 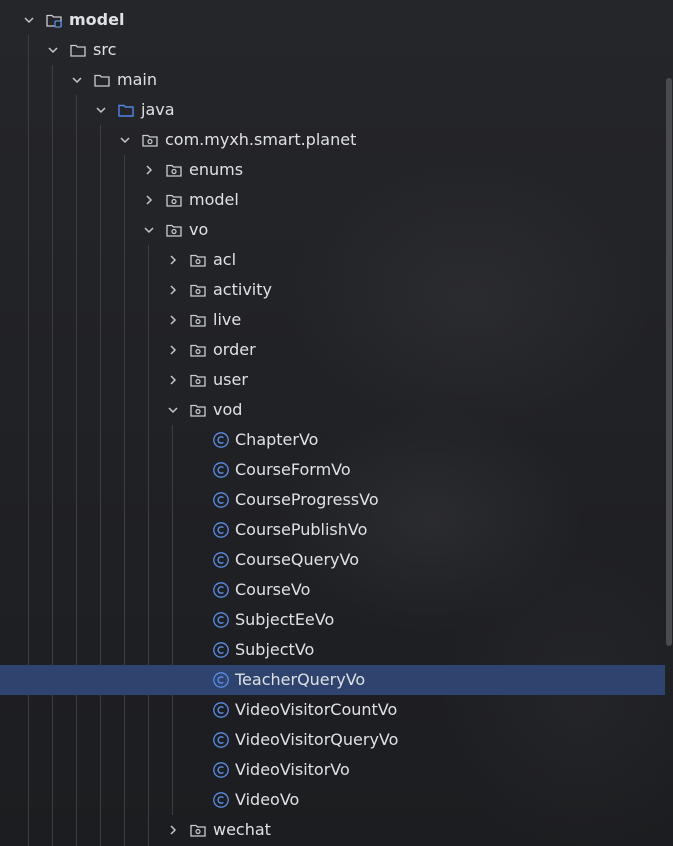 What do you see at coordinates (332, 800) in the screenshot?
I see `tree-node-class: VideoVo` at bounding box center [332, 800].